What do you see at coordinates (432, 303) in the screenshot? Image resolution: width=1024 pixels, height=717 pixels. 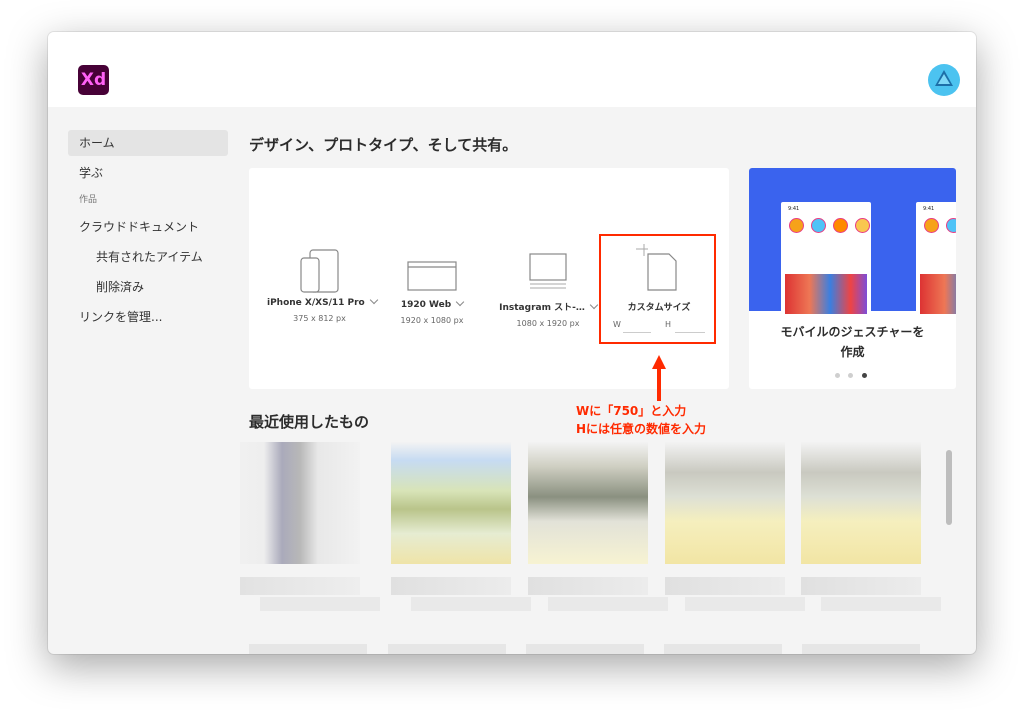 I see `preset-label: 1920 Web` at bounding box center [432, 303].